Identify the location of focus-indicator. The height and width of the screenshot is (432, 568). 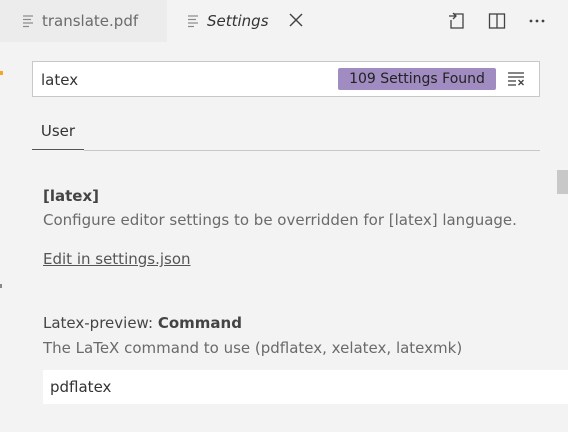
(1, 73).